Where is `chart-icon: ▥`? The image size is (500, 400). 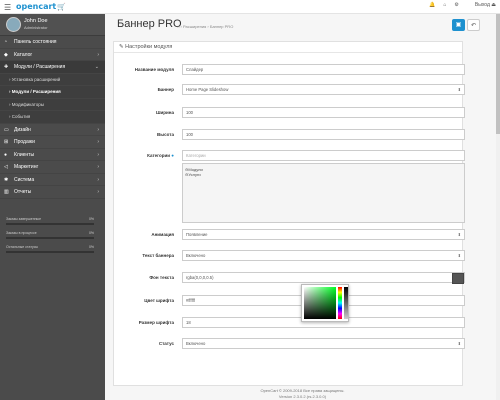 chart-icon: ▥ is located at coordinates (6, 192).